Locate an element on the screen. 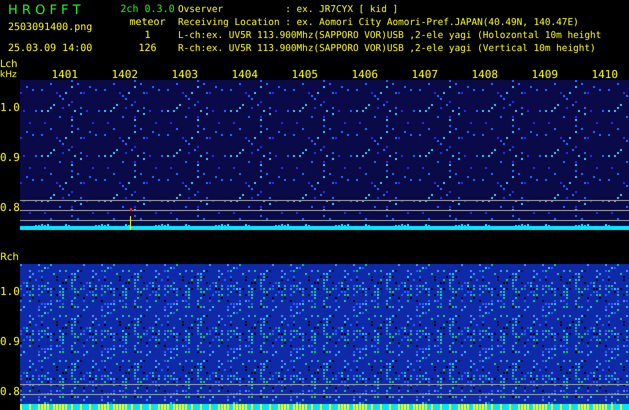  channel-label: Rch is located at coordinates (9, 258).